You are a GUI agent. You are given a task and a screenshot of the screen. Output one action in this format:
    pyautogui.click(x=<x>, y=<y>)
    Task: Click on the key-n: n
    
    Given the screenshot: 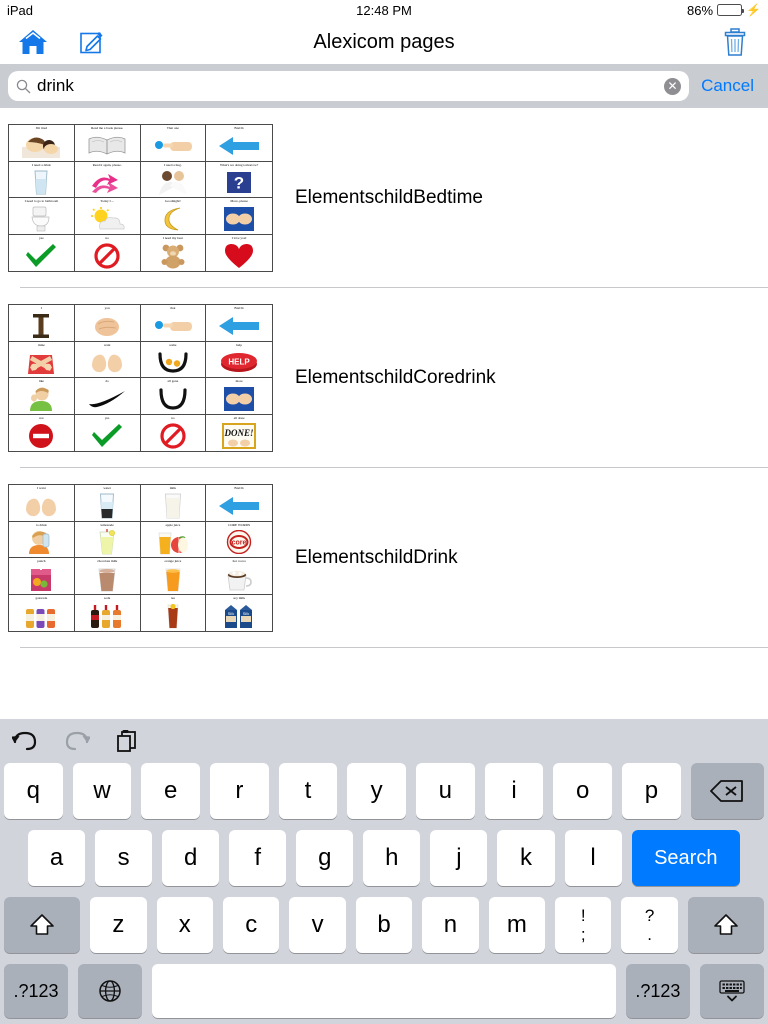 What is the action you would take?
    pyautogui.click(x=450, y=925)
    